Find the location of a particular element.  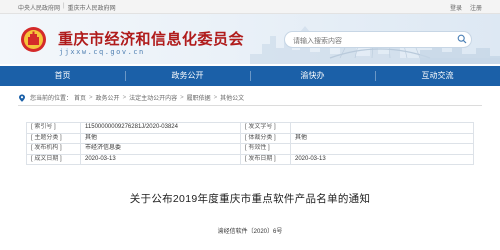

table-row: [ 主题分类 ] 其他 [ 体裁分类 ] 其他 is located at coordinates (250, 138).